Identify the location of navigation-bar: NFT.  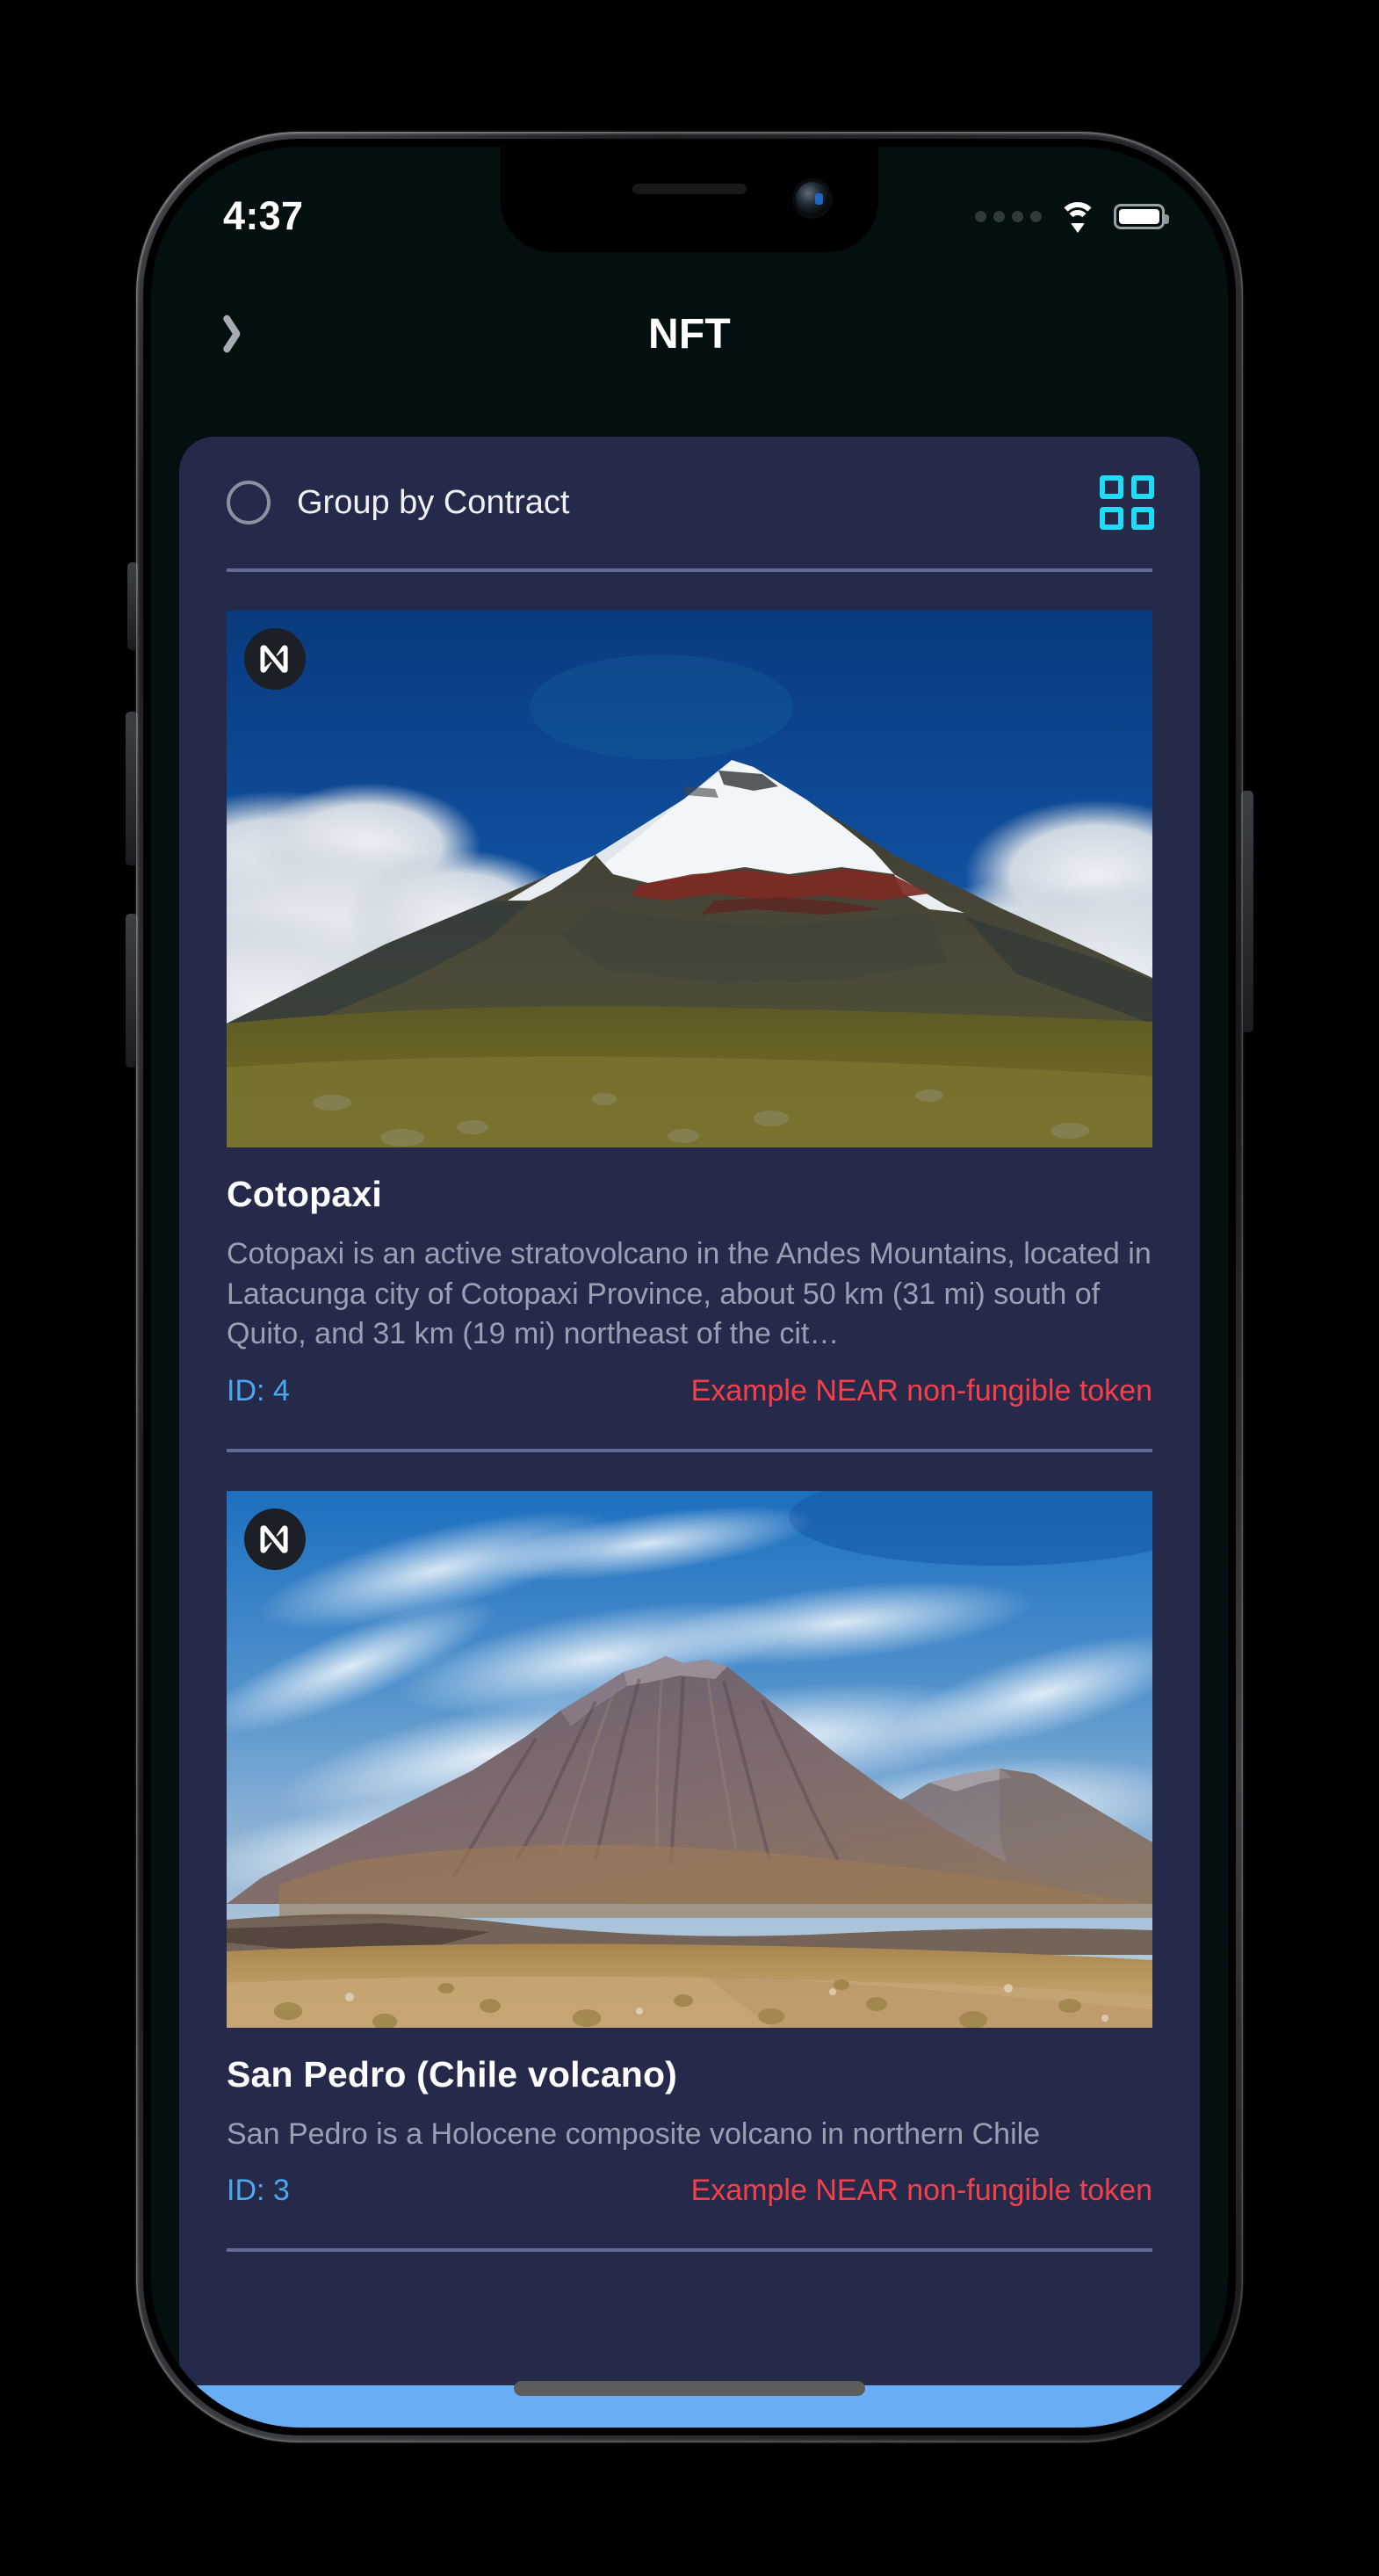
(689, 333).